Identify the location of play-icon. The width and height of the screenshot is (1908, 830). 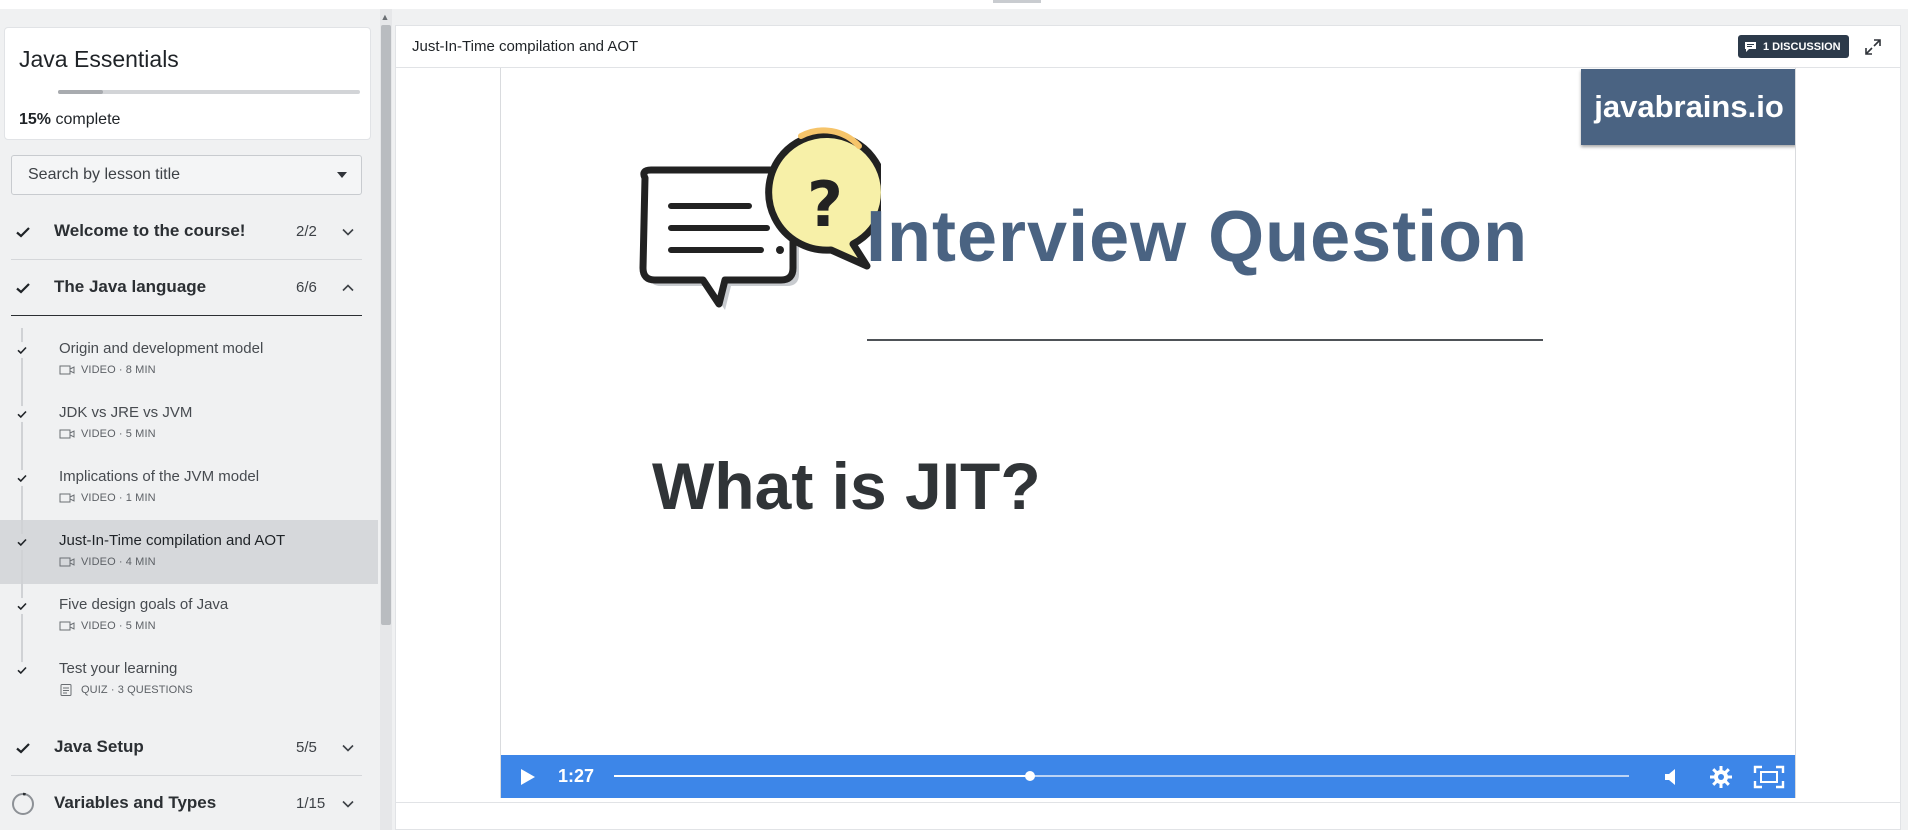
(527, 777).